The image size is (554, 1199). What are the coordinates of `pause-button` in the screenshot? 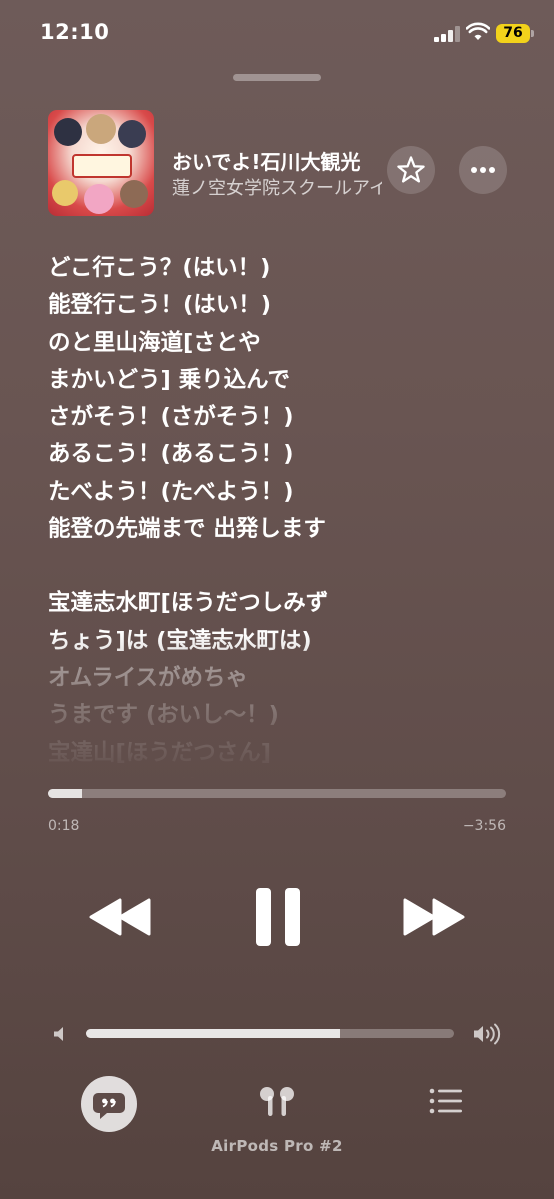 It's located at (278, 917).